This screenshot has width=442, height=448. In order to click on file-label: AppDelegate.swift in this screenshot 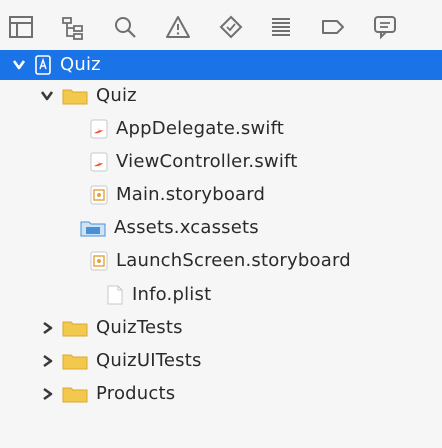, I will do `click(200, 128)`.